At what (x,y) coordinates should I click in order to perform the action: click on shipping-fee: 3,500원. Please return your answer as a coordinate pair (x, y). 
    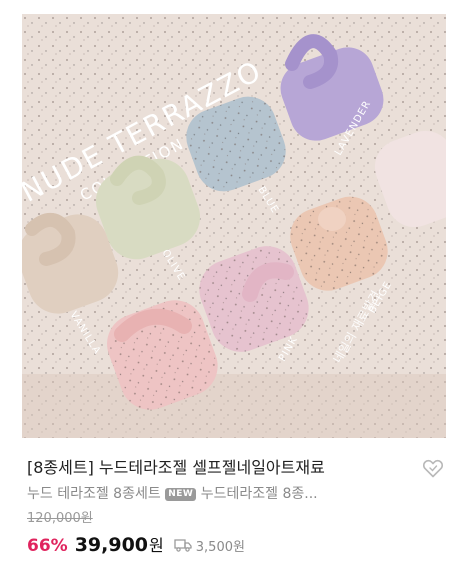
    Looking at the image, I should click on (209, 545).